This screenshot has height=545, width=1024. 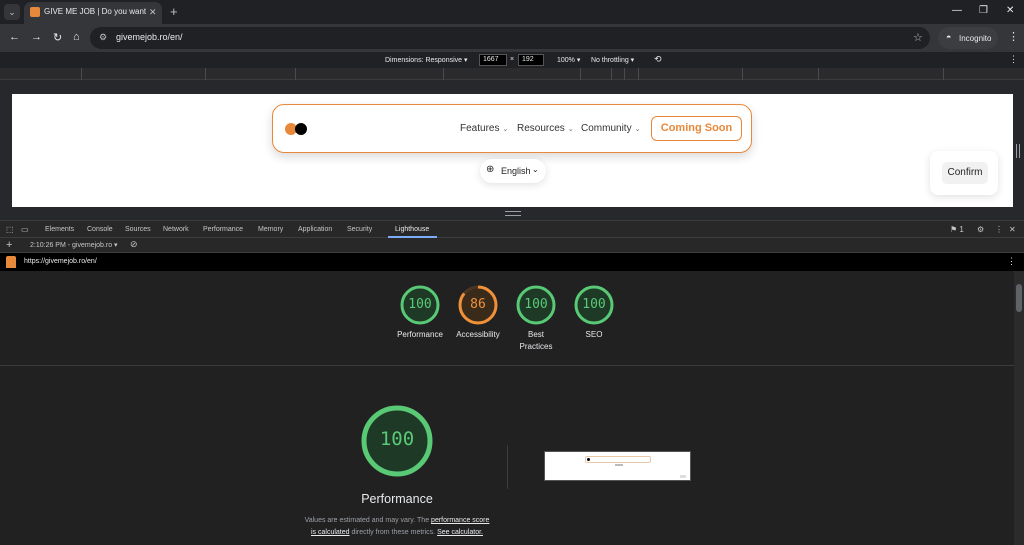 What do you see at coordinates (76, 37) in the screenshot?
I see `home-icon: ⌂` at bounding box center [76, 37].